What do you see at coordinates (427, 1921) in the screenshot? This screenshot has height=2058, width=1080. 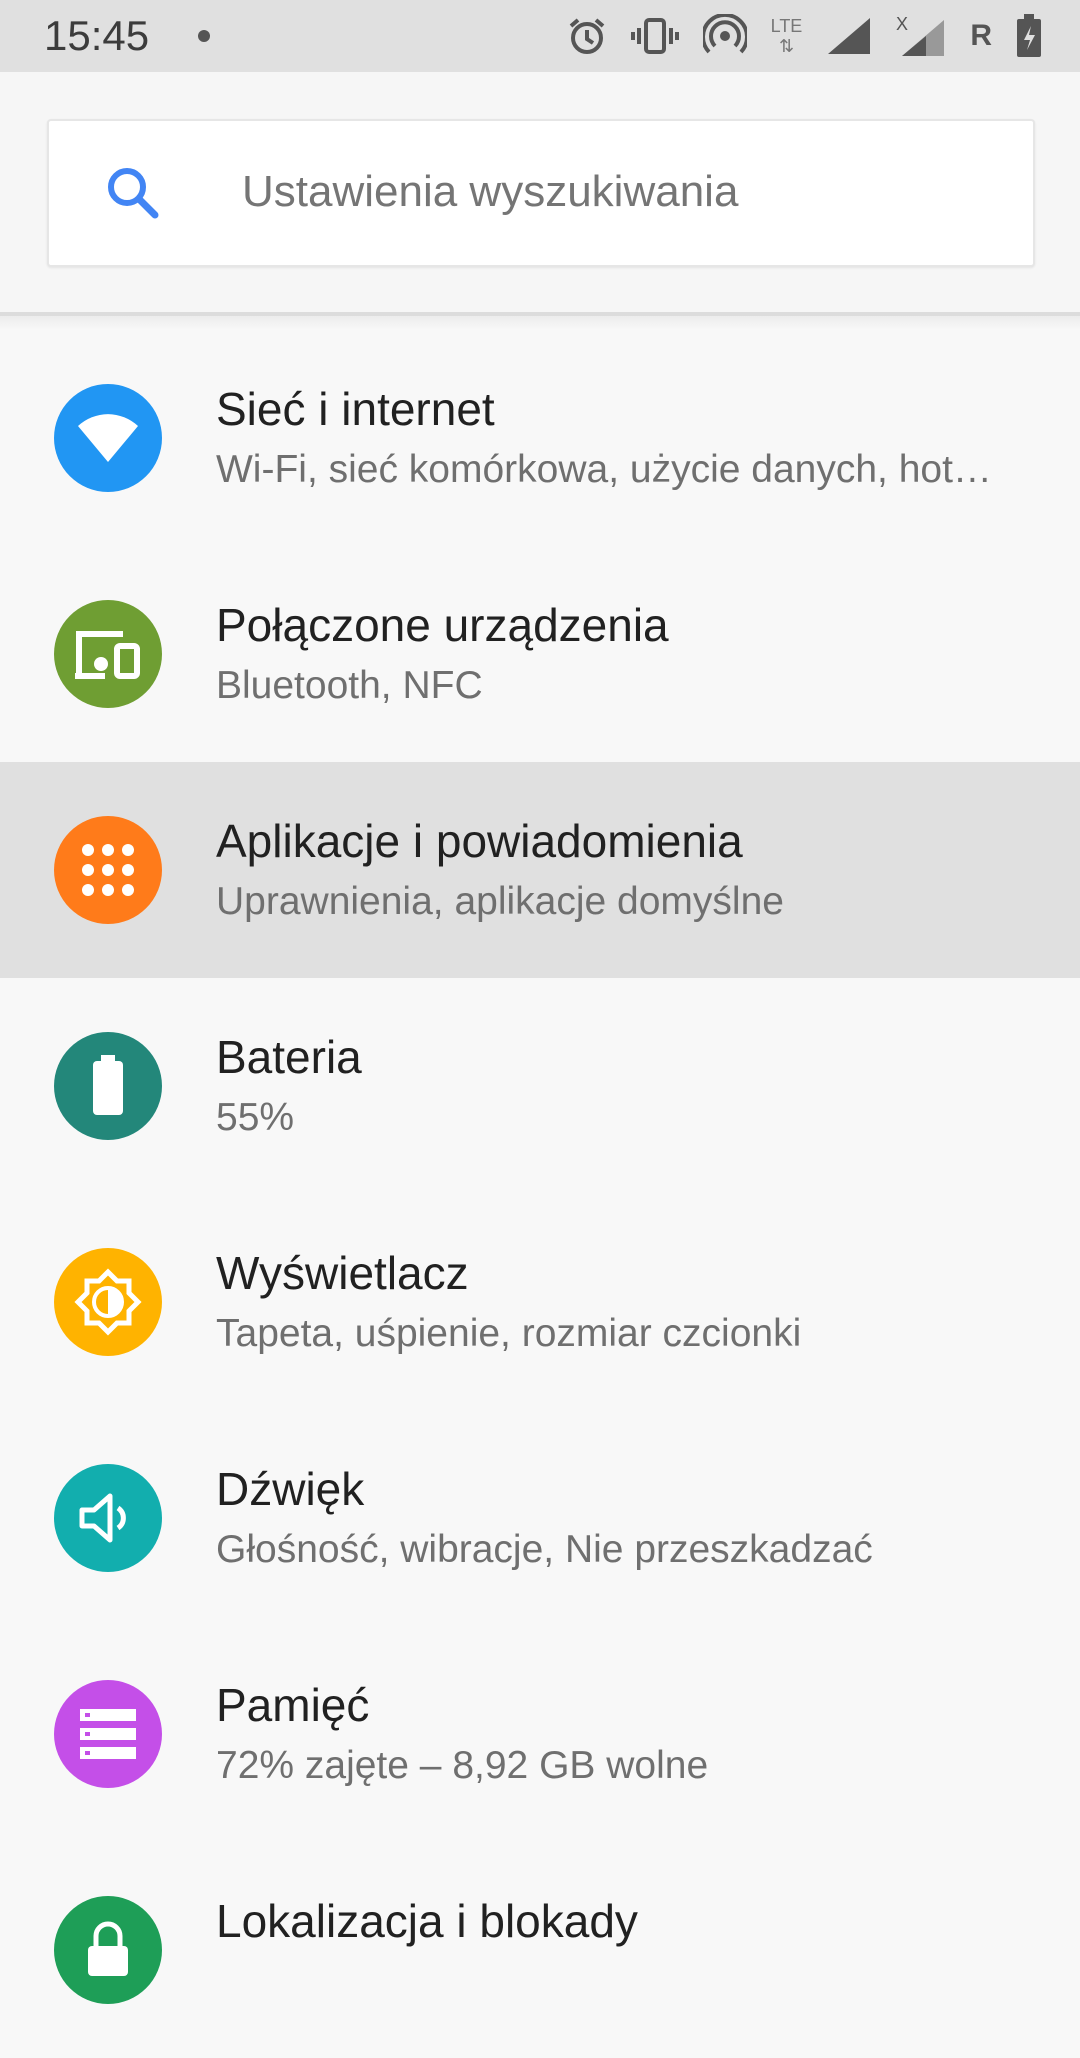 I see `item-title: Lokalizacja i blokady` at bounding box center [427, 1921].